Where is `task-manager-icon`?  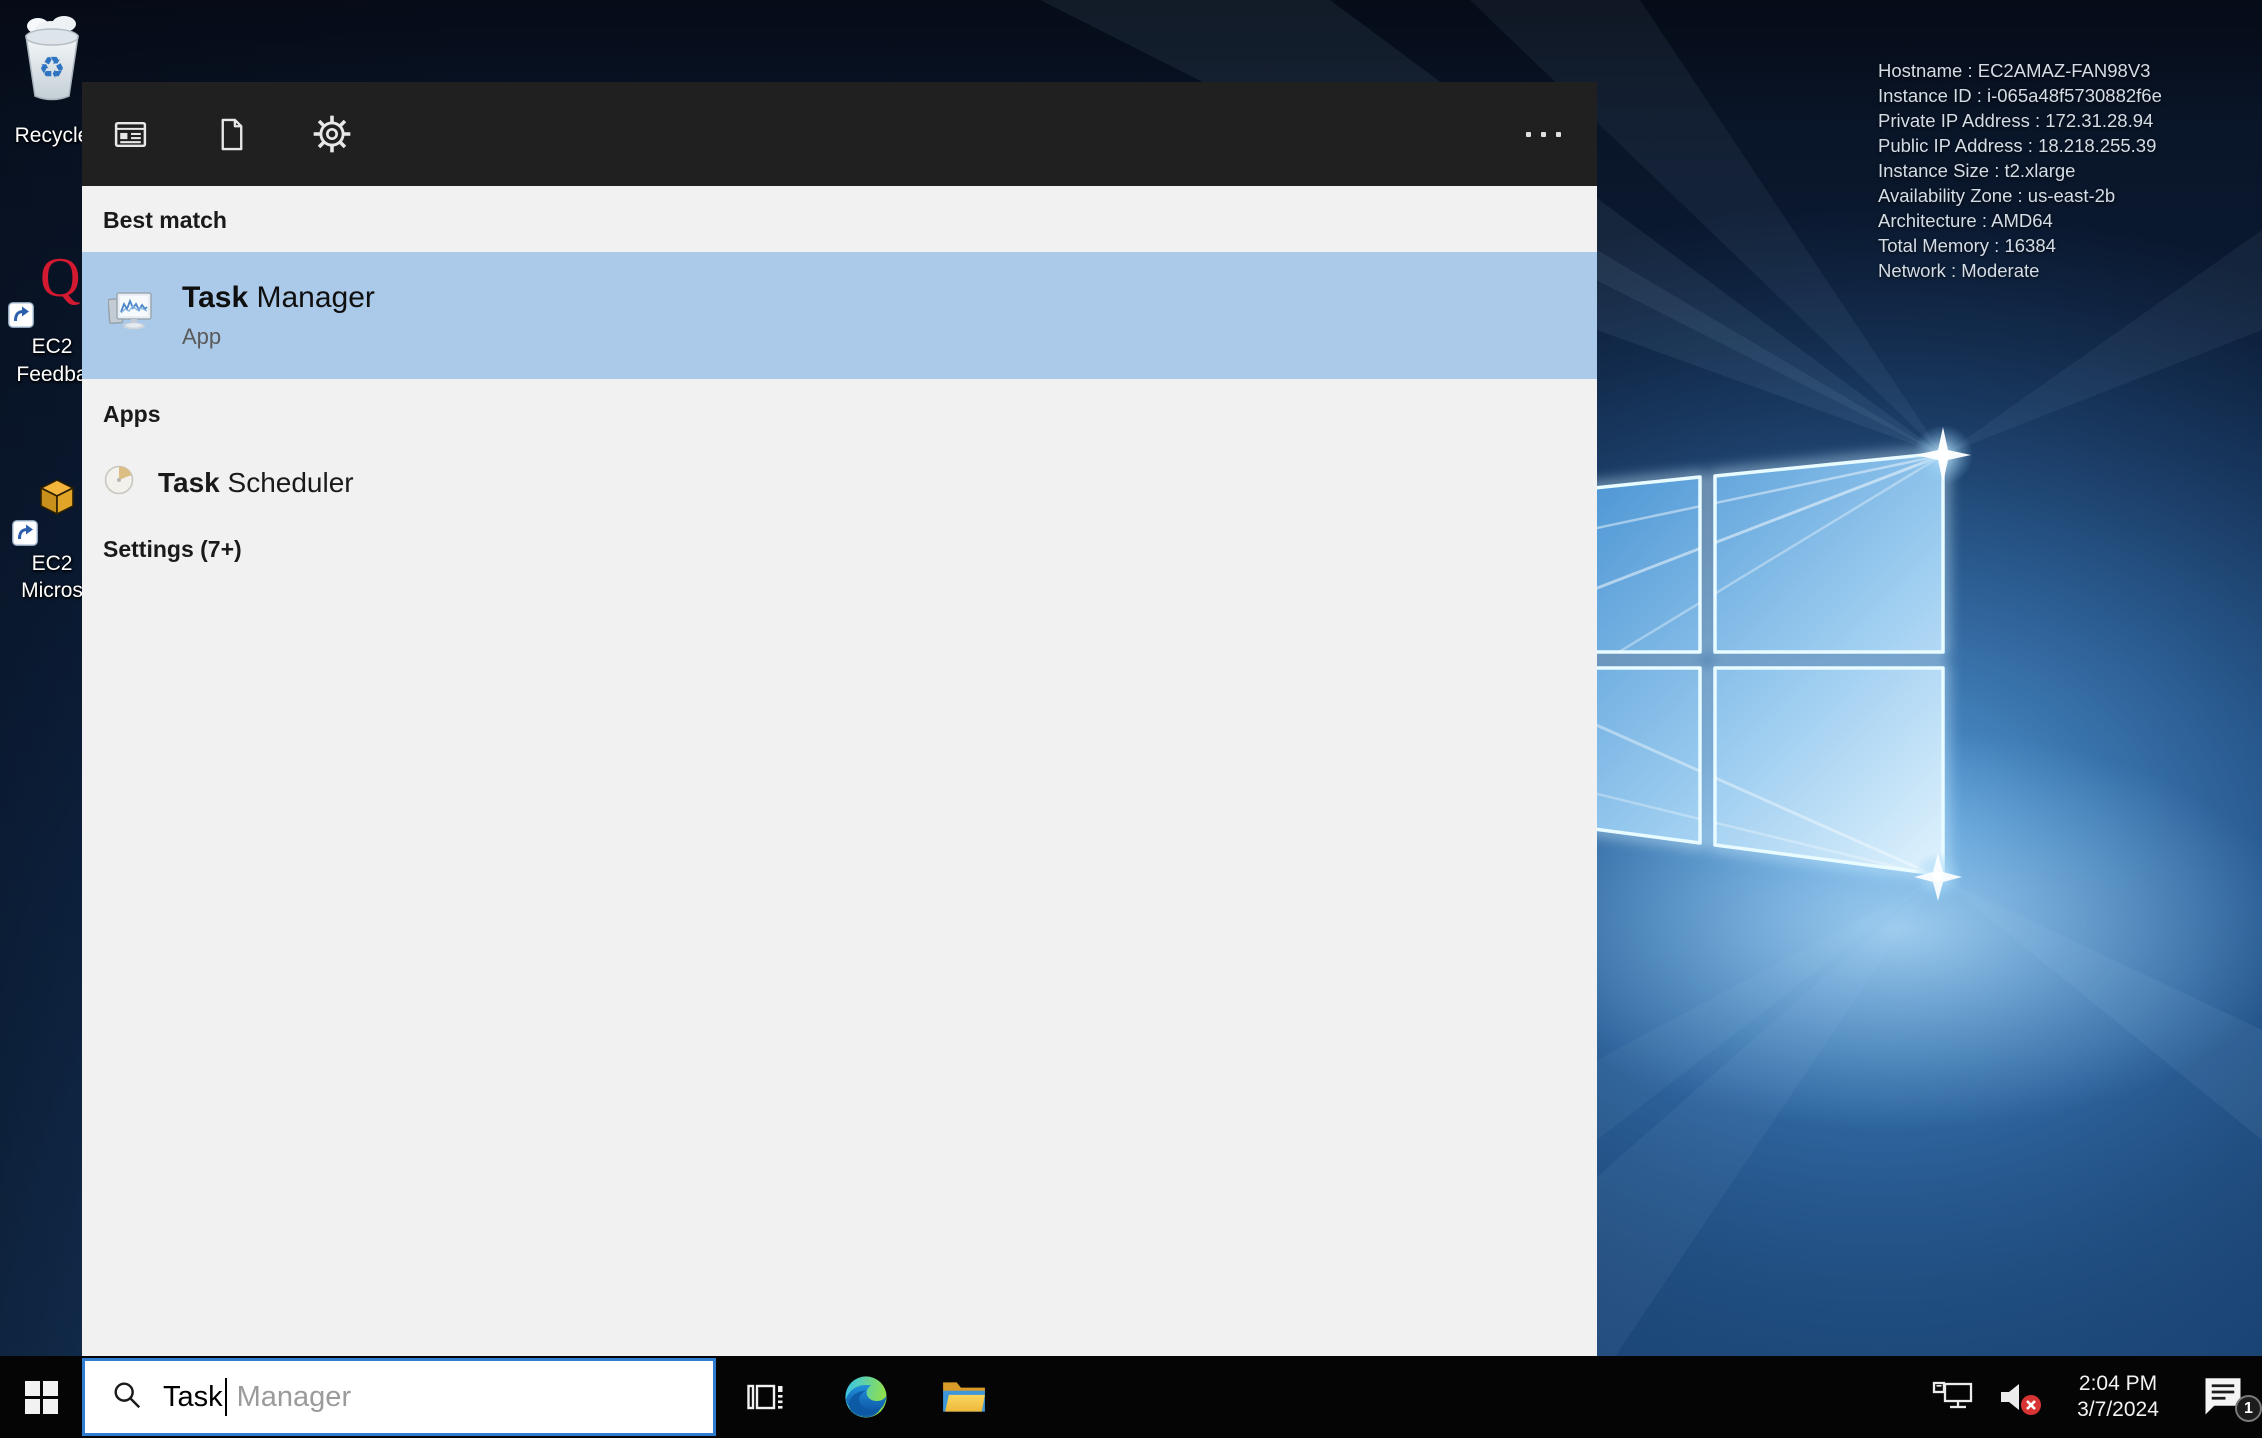
task-manager-icon is located at coordinates (130, 315).